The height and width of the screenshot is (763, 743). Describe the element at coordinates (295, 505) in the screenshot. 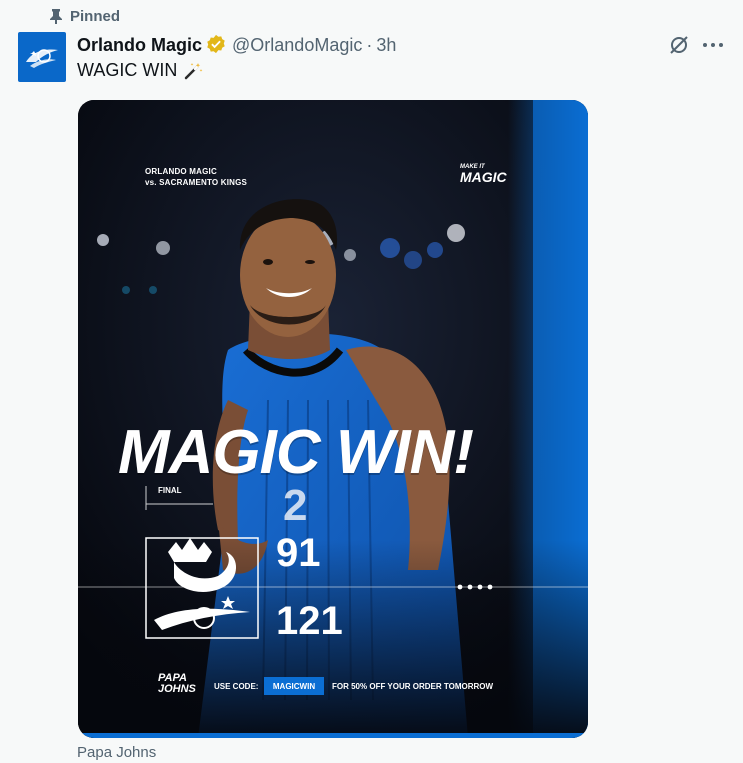

I see `svg-text: 2` at that location.